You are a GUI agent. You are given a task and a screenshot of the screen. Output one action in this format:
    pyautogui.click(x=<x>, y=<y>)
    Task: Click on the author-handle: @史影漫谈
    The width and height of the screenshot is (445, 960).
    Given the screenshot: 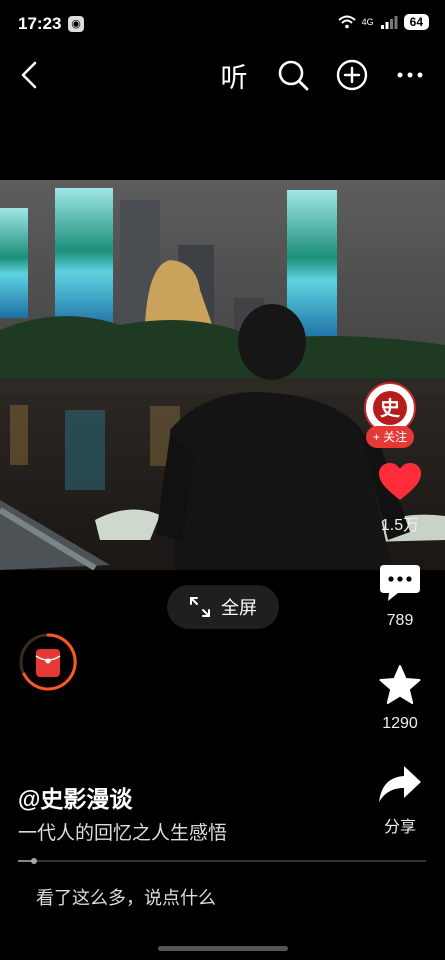 What is the action you would take?
    pyautogui.click(x=75, y=797)
    